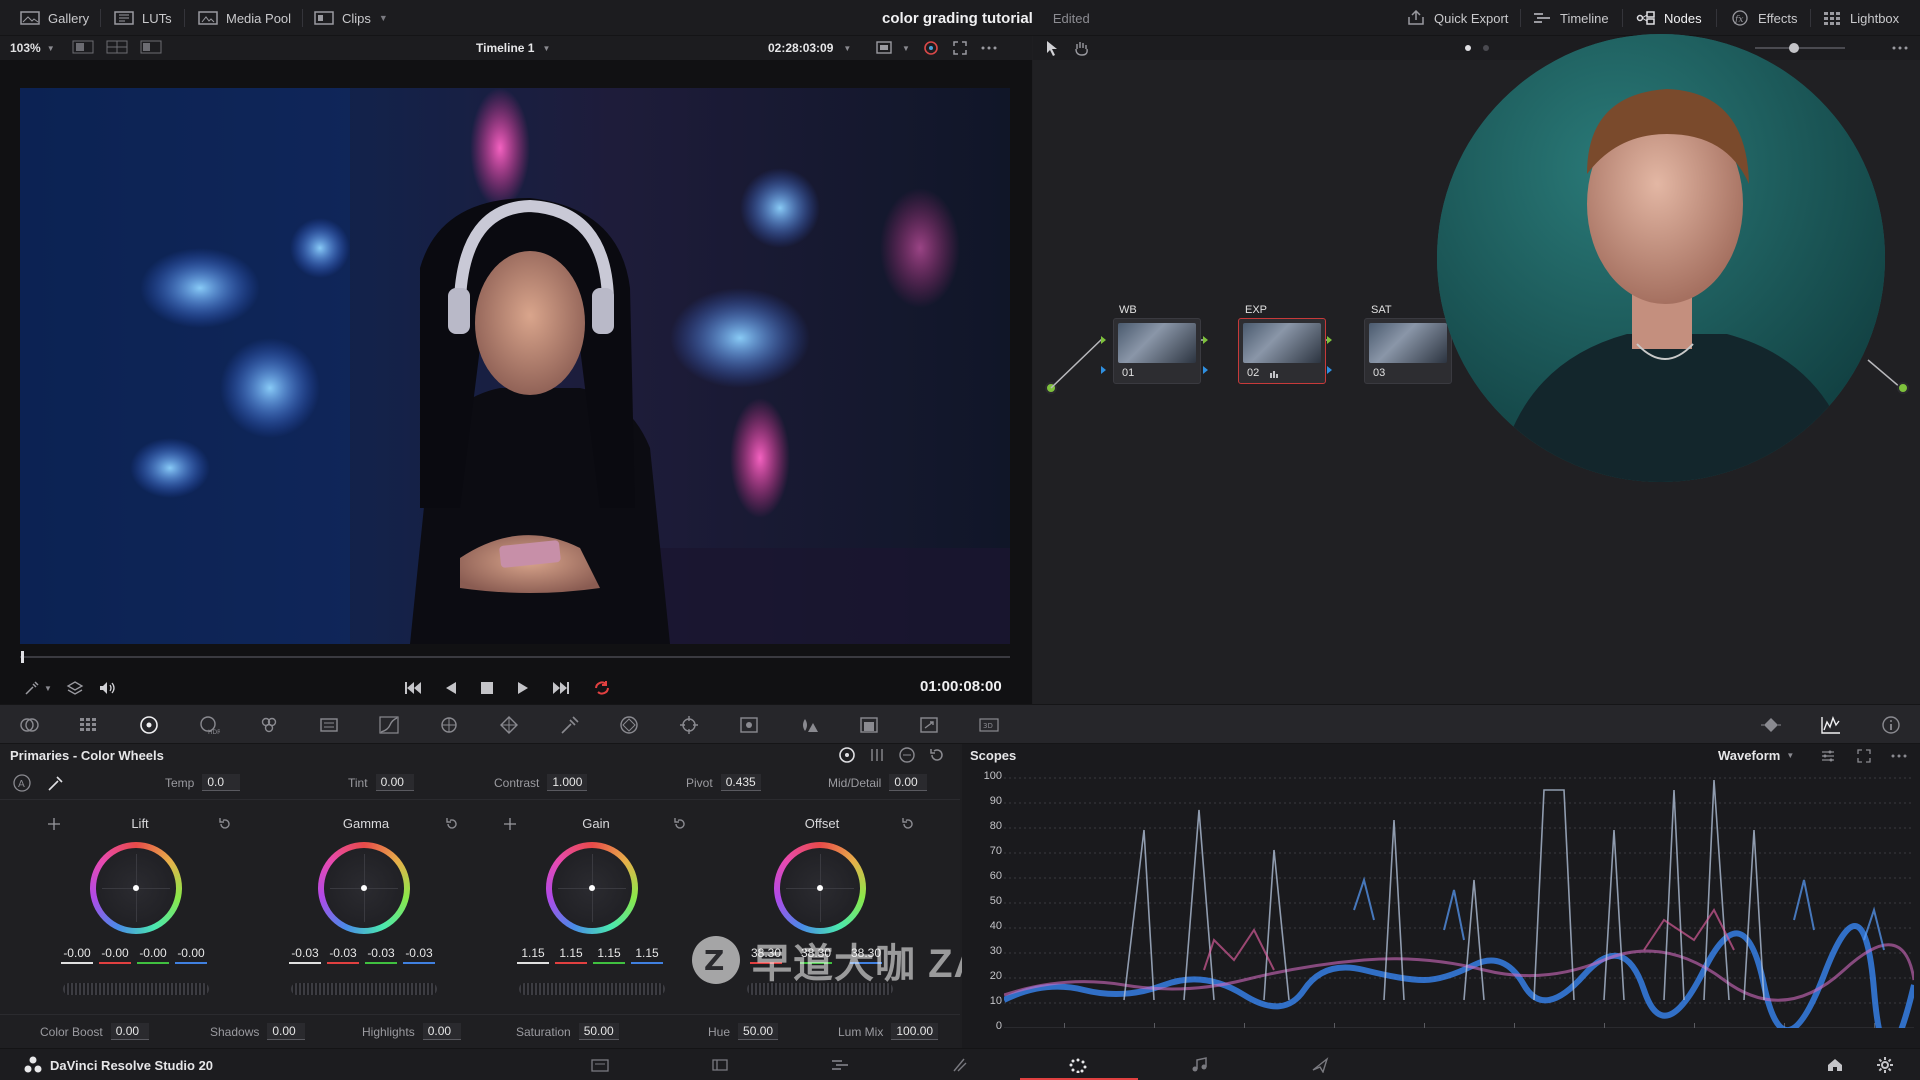 The height and width of the screenshot is (1080, 1920). Describe the element at coordinates (389, 725) in the screenshot. I see `curves-tool` at that location.